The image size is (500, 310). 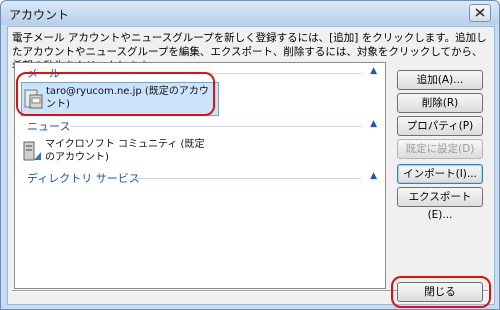 I want to click on highlight-close-button, so click(x=441, y=292).